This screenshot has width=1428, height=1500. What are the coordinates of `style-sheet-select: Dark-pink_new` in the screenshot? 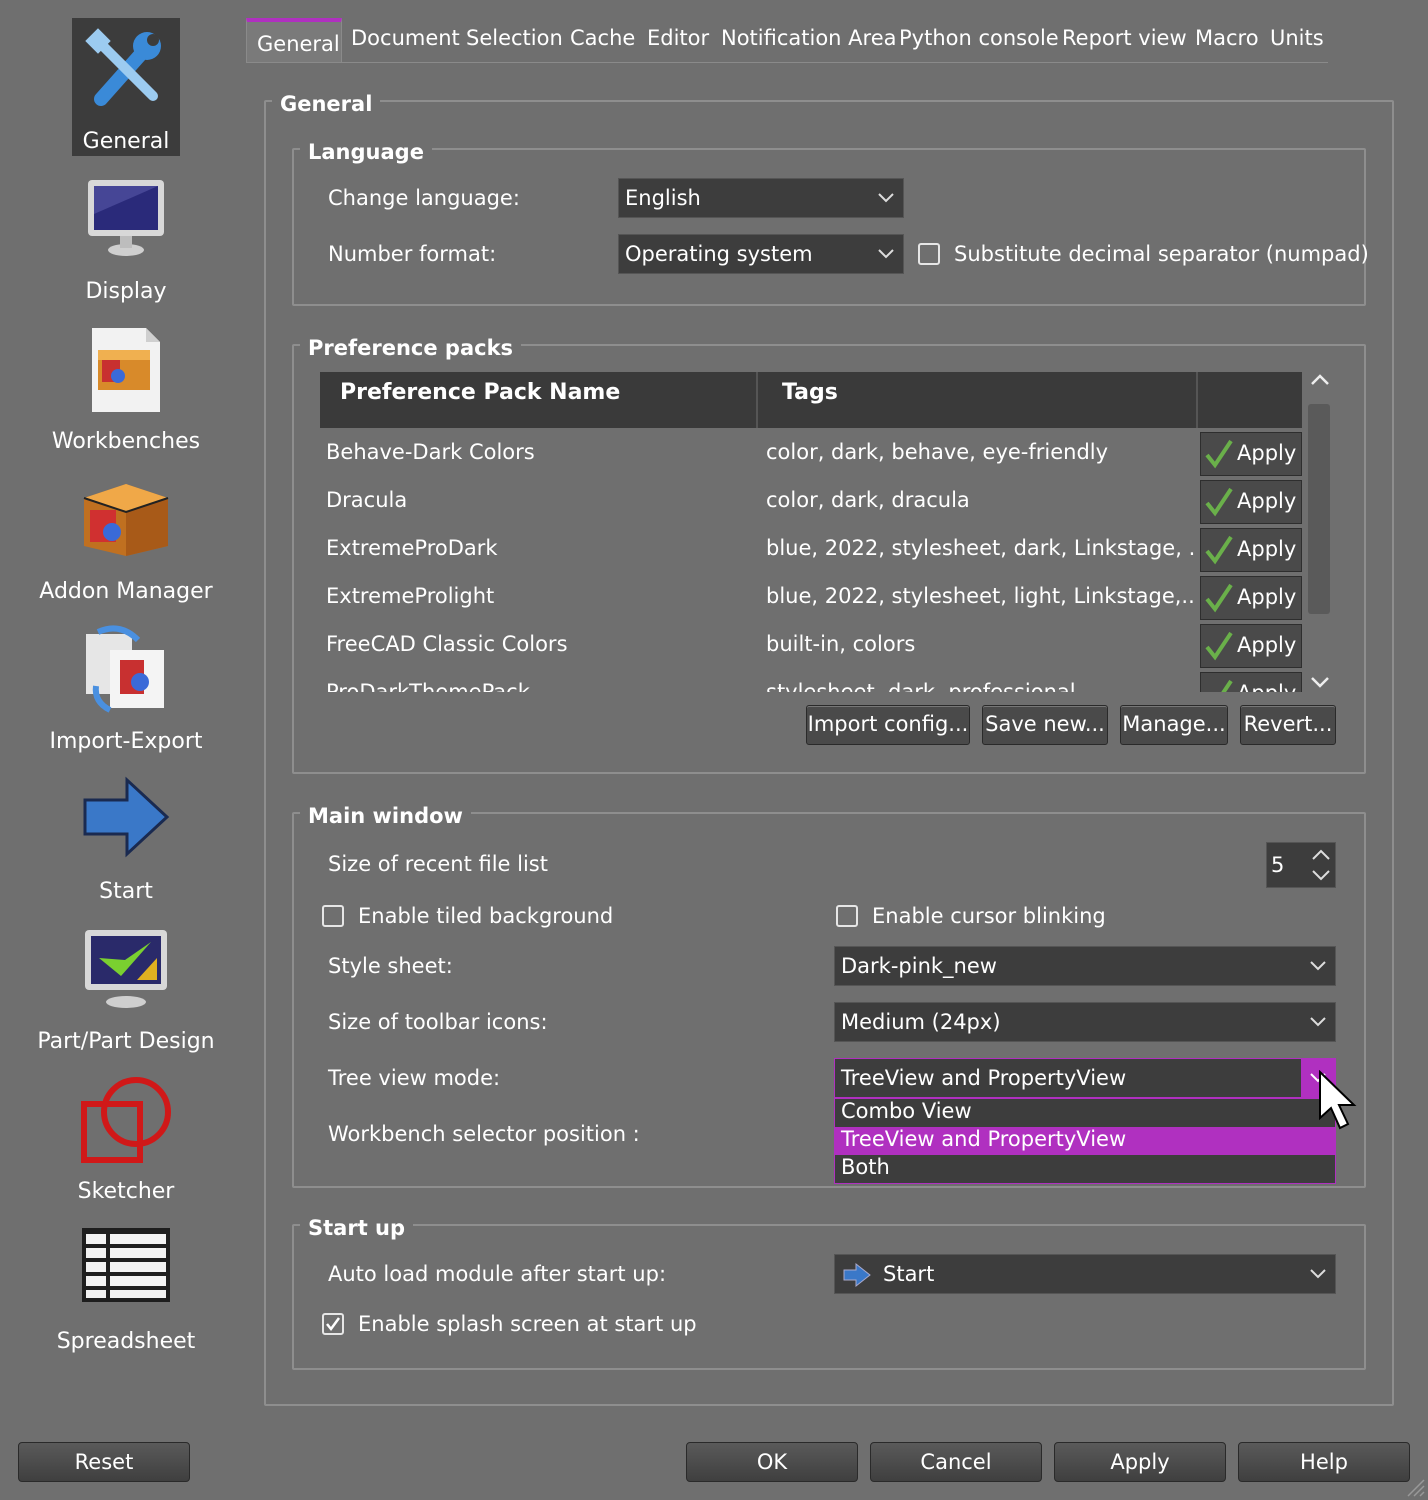 It's located at (1085, 966).